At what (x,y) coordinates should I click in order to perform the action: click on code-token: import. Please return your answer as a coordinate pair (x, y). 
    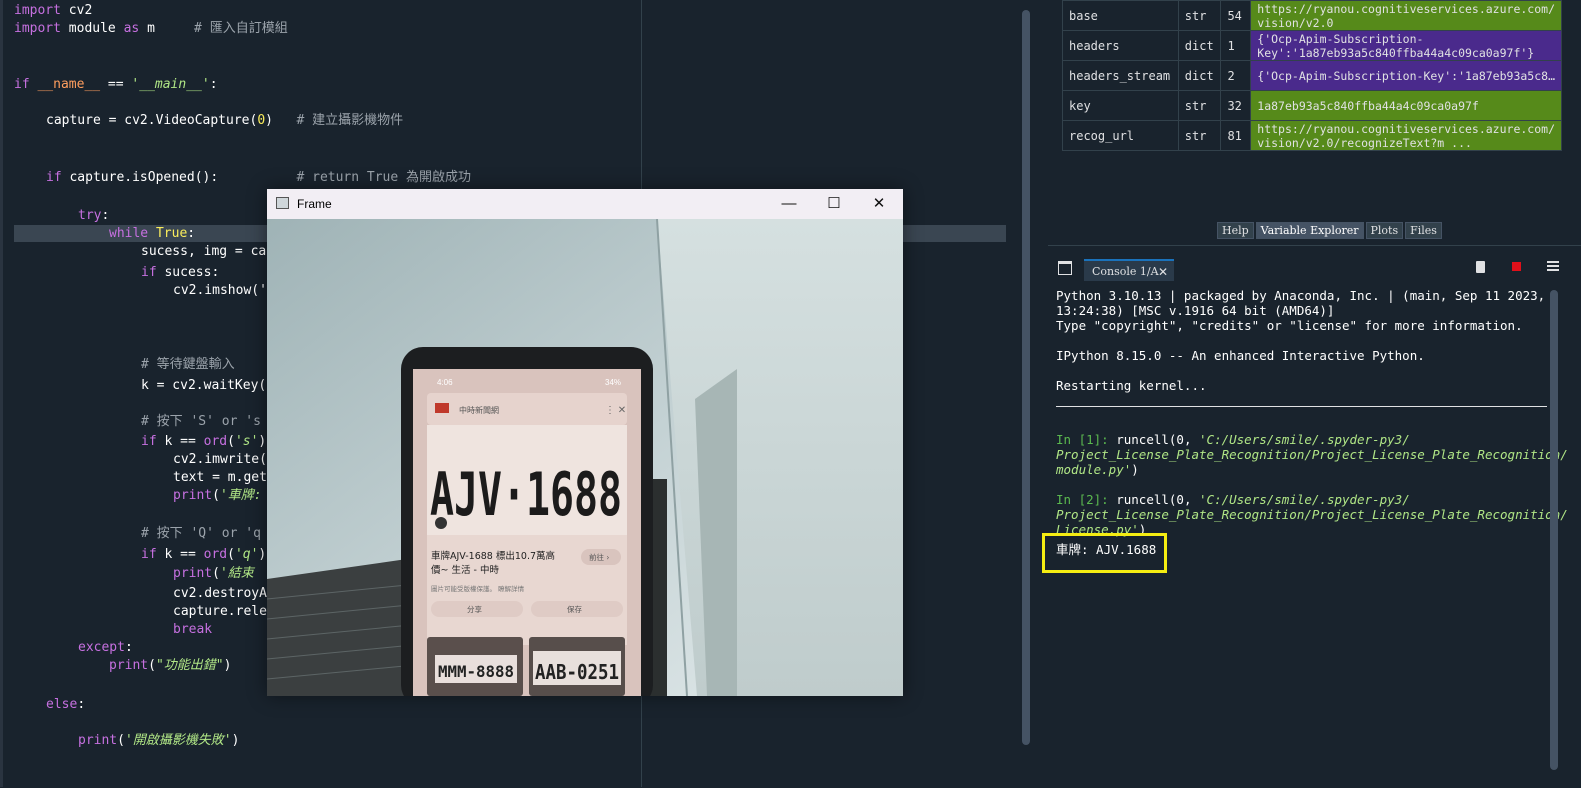
    Looking at the image, I should click on (37, 28).